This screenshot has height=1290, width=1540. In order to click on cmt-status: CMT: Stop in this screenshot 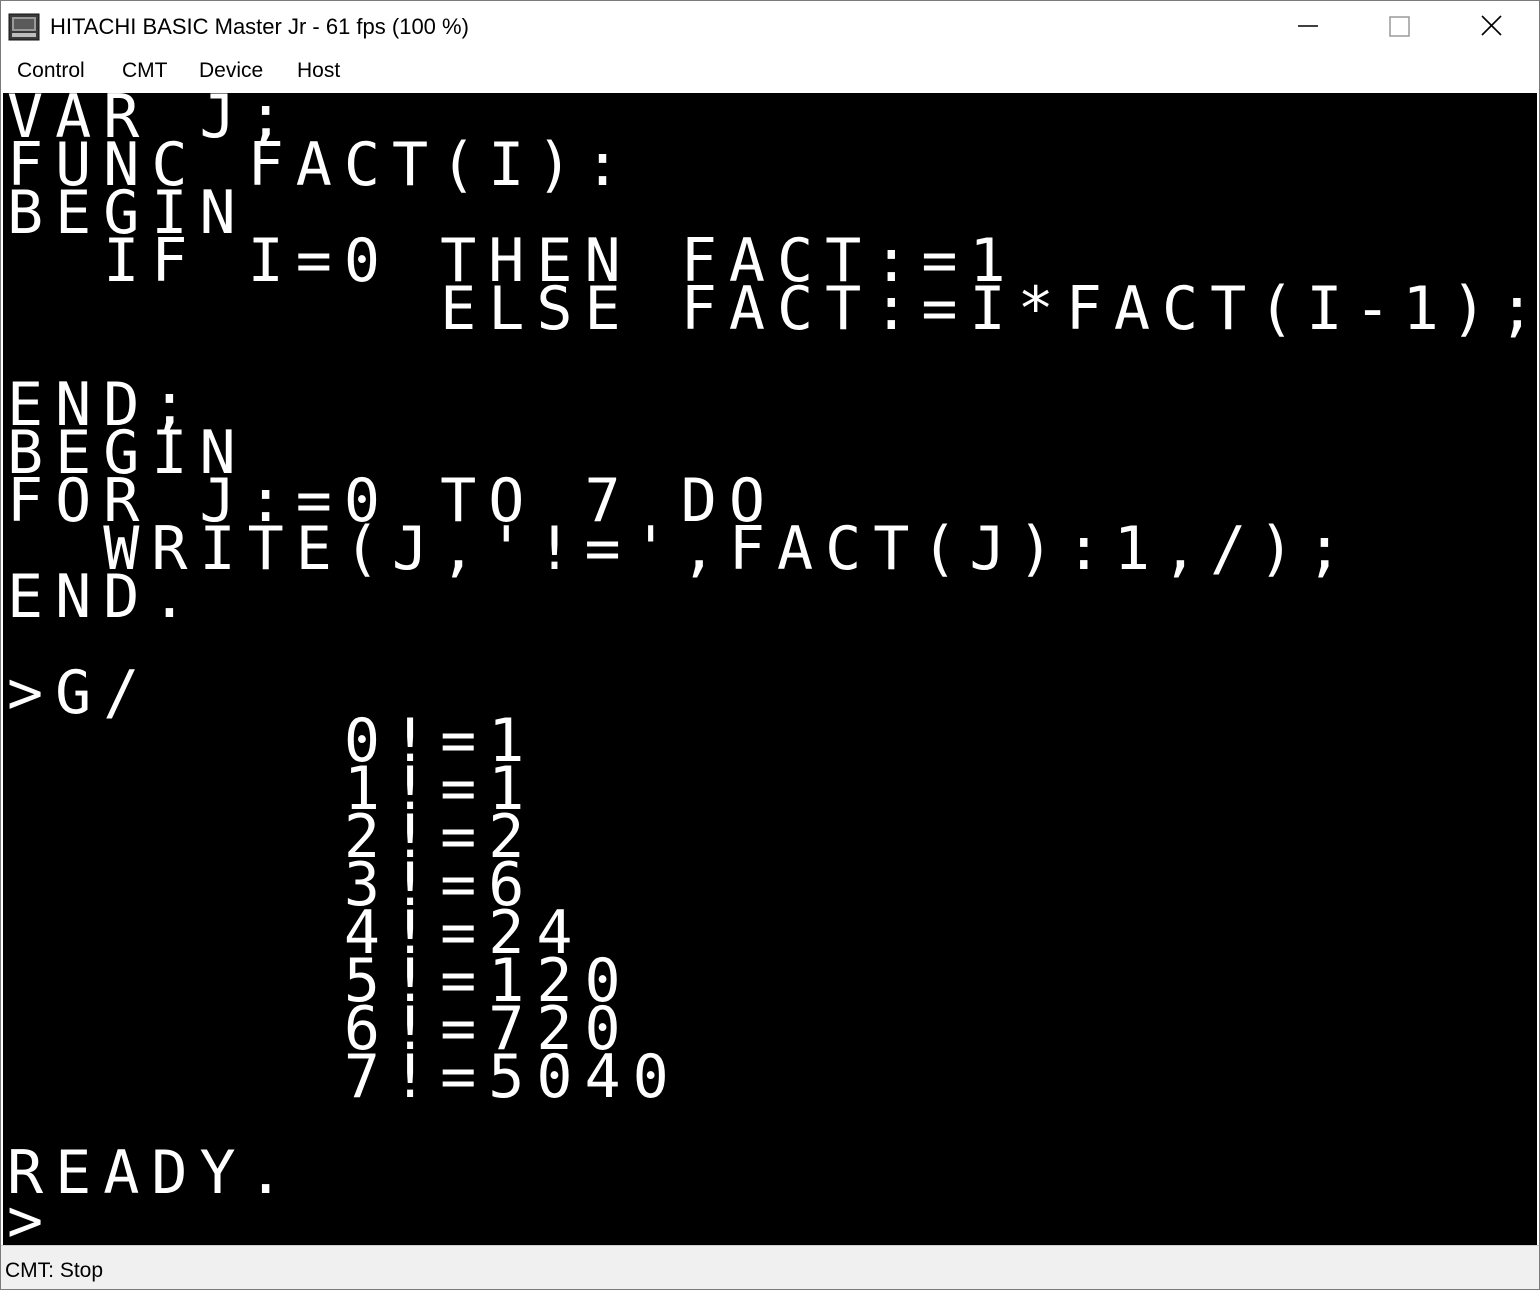, I will do `click(54, 1270)`.